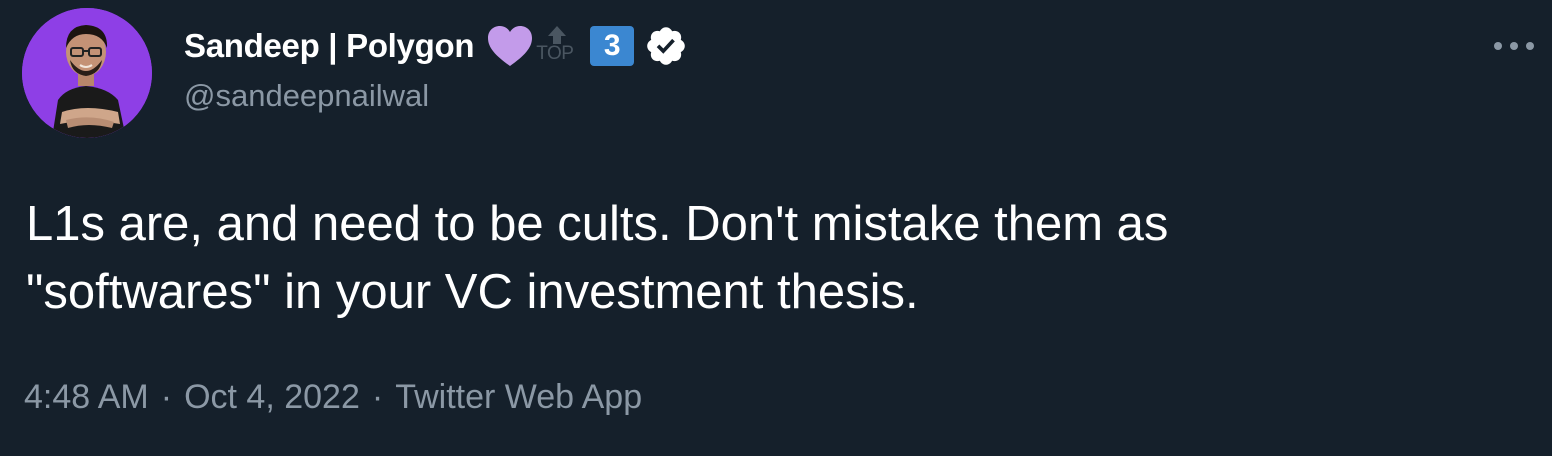 The image size is (1552, 456). I want to click on top-label: TOP, so click(555, 53).